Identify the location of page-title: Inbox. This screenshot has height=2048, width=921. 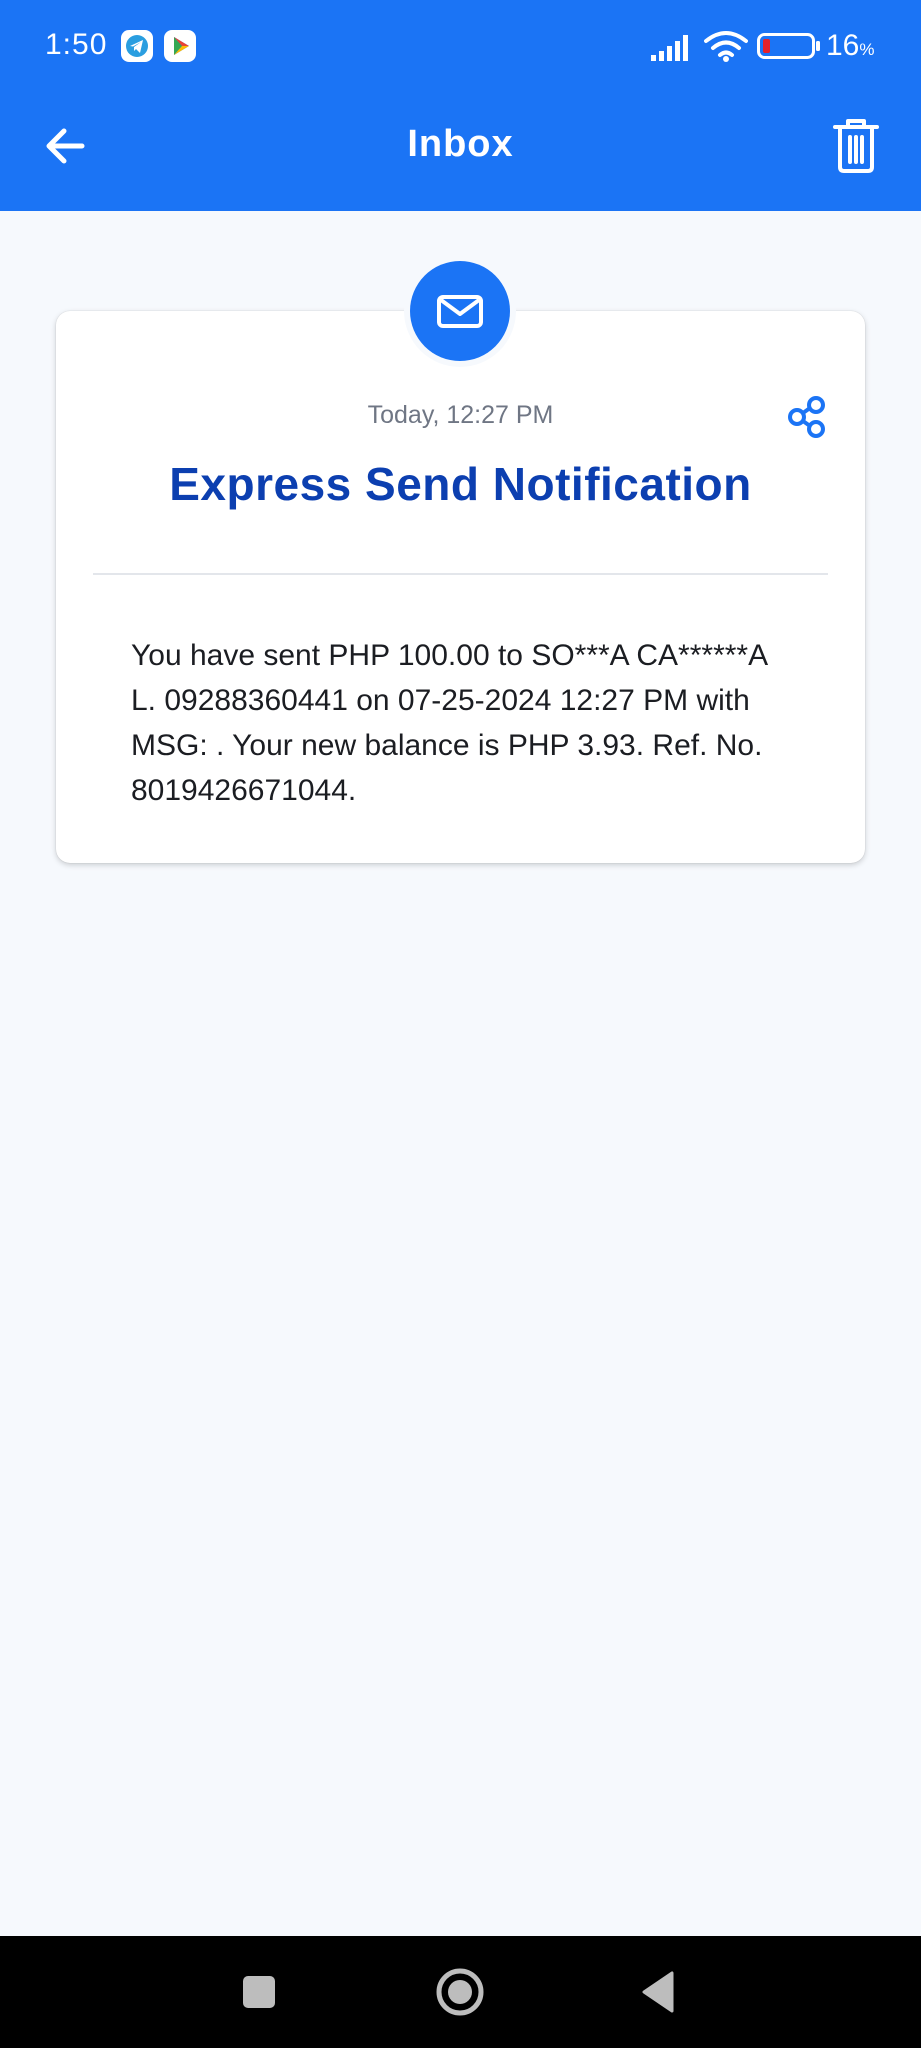
(460, 144).